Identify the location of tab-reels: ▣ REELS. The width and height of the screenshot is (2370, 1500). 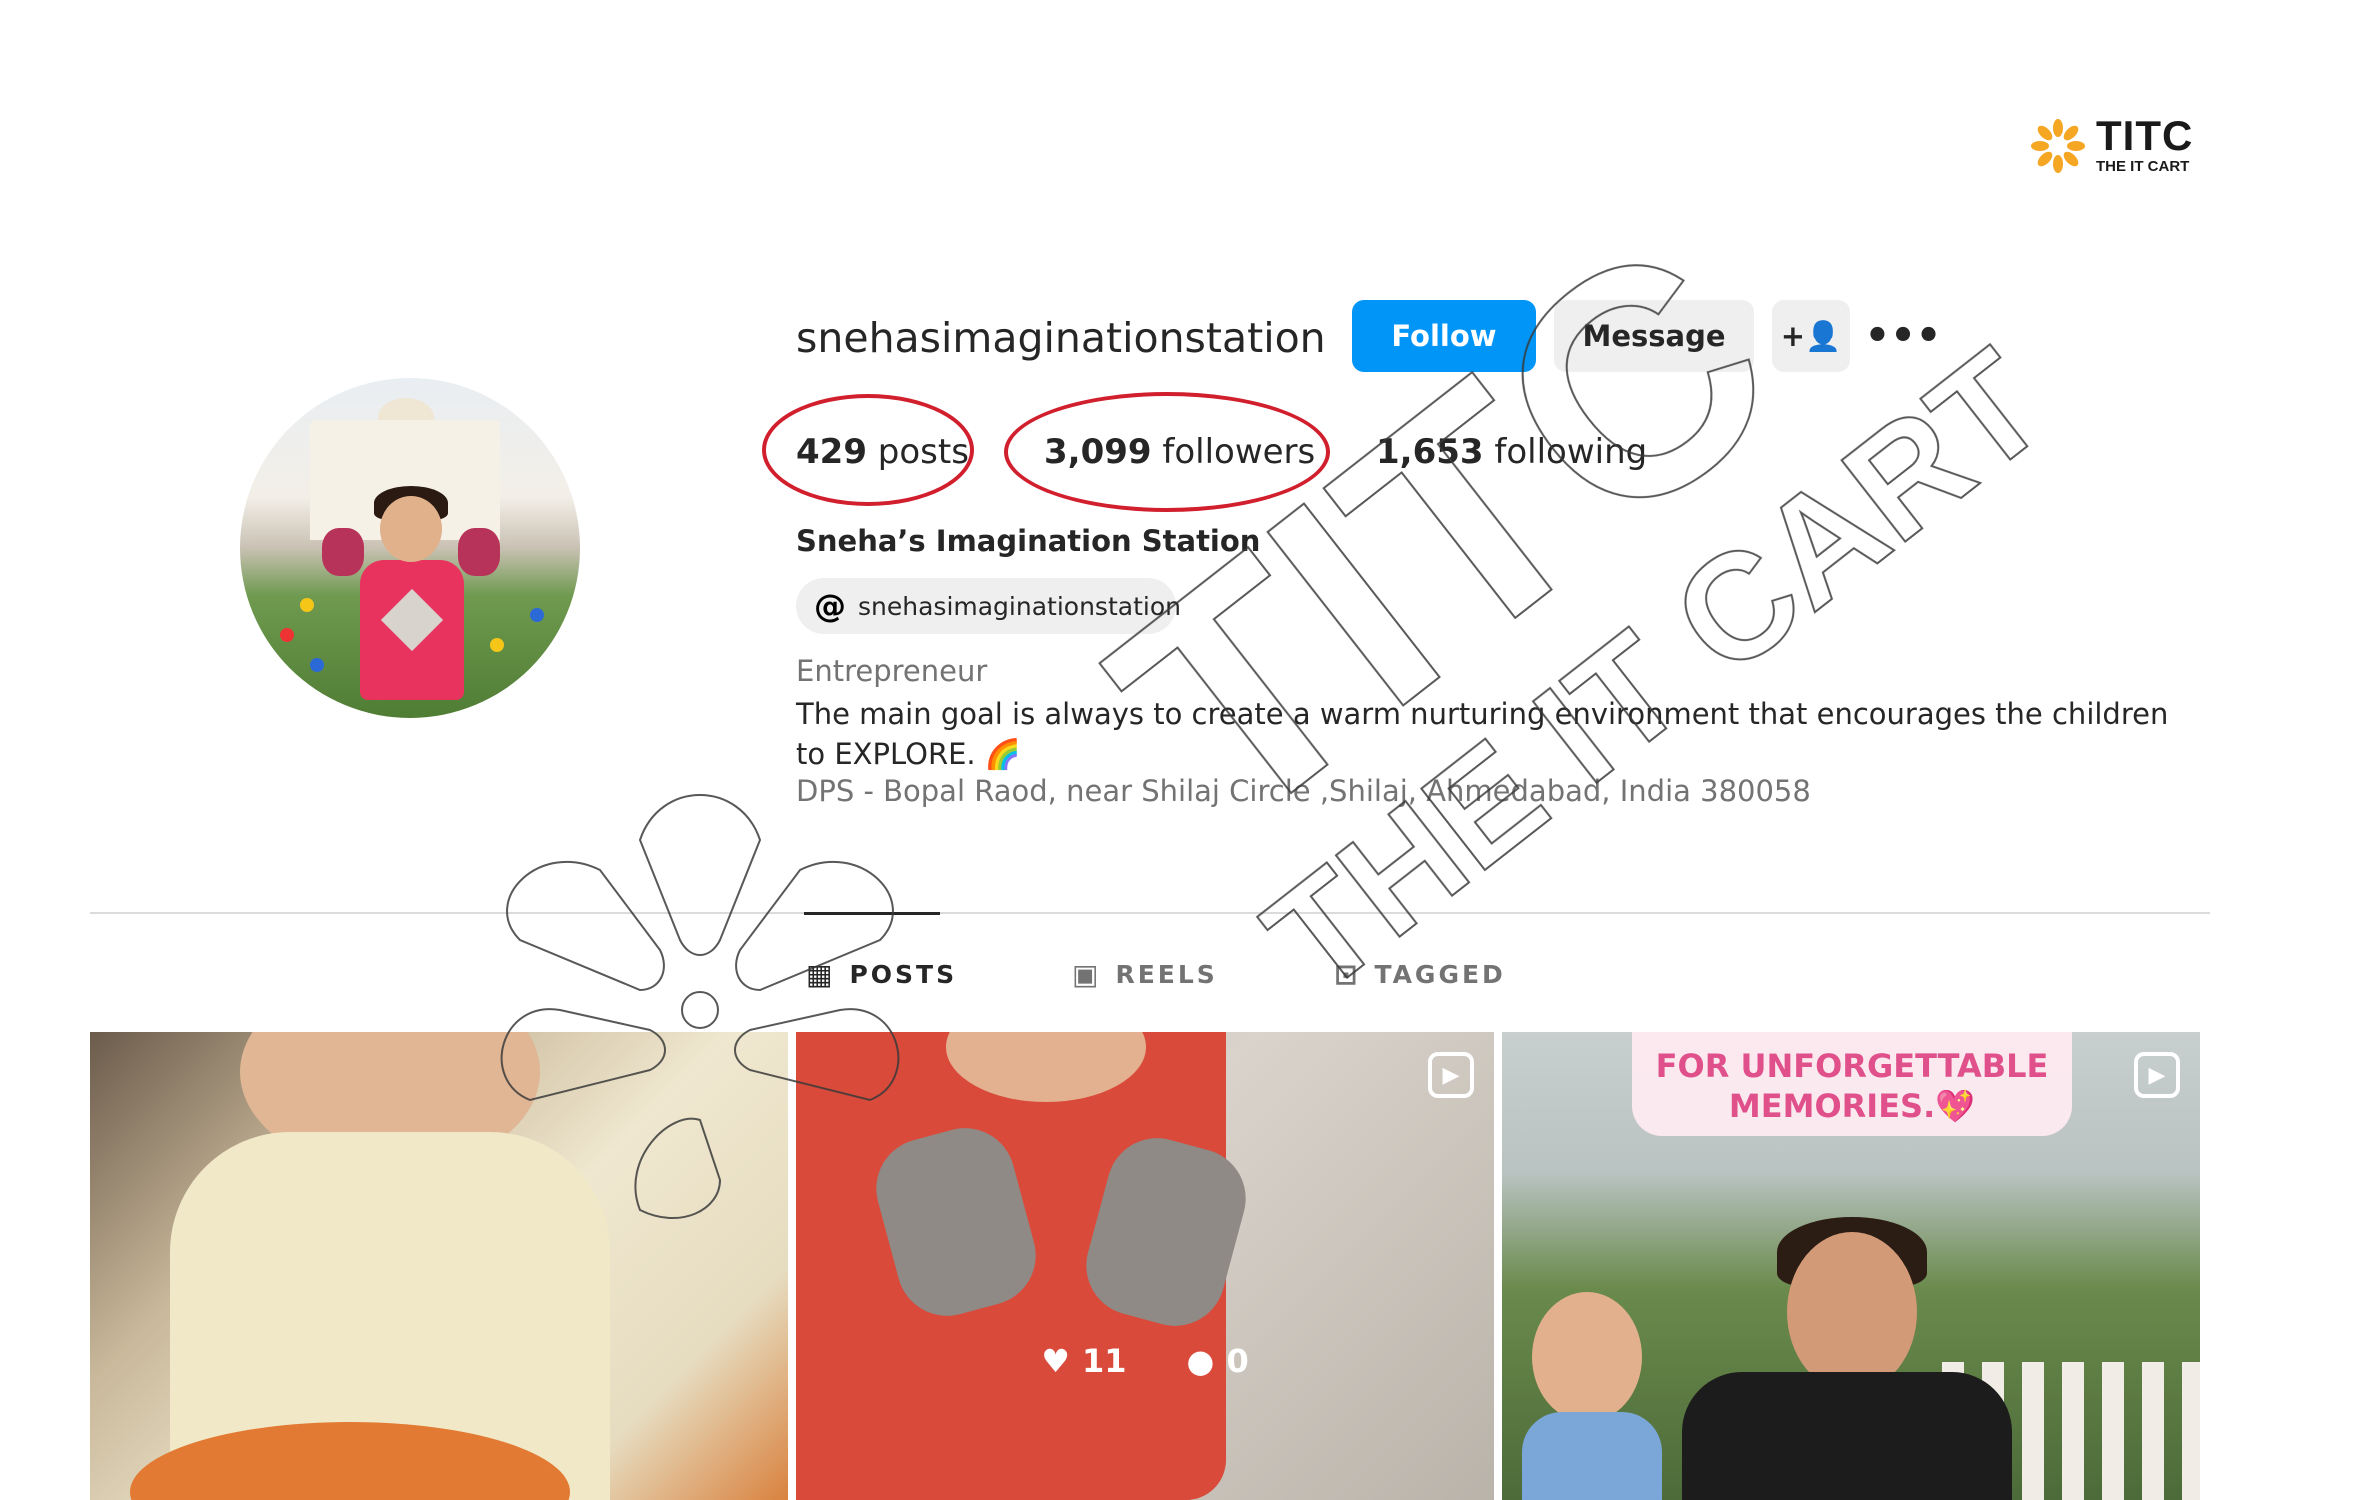
(1145, 974).